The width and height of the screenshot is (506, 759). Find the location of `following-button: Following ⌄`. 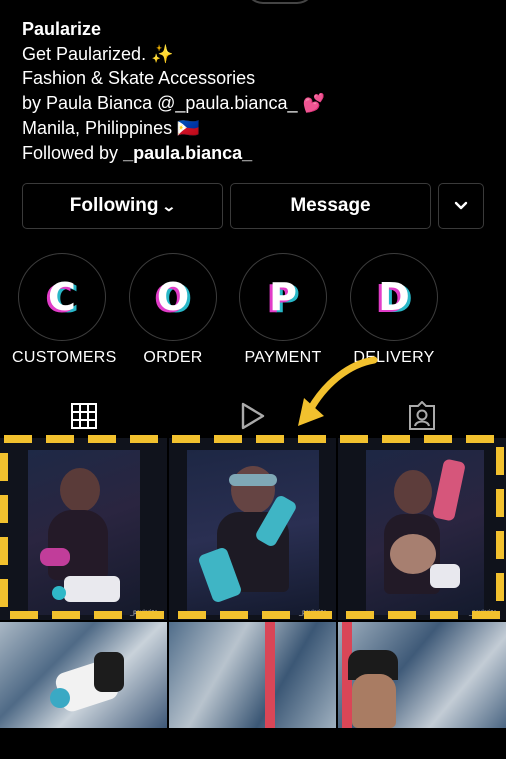

following-button: Following ⌄ is located at coordinates (122, 206).